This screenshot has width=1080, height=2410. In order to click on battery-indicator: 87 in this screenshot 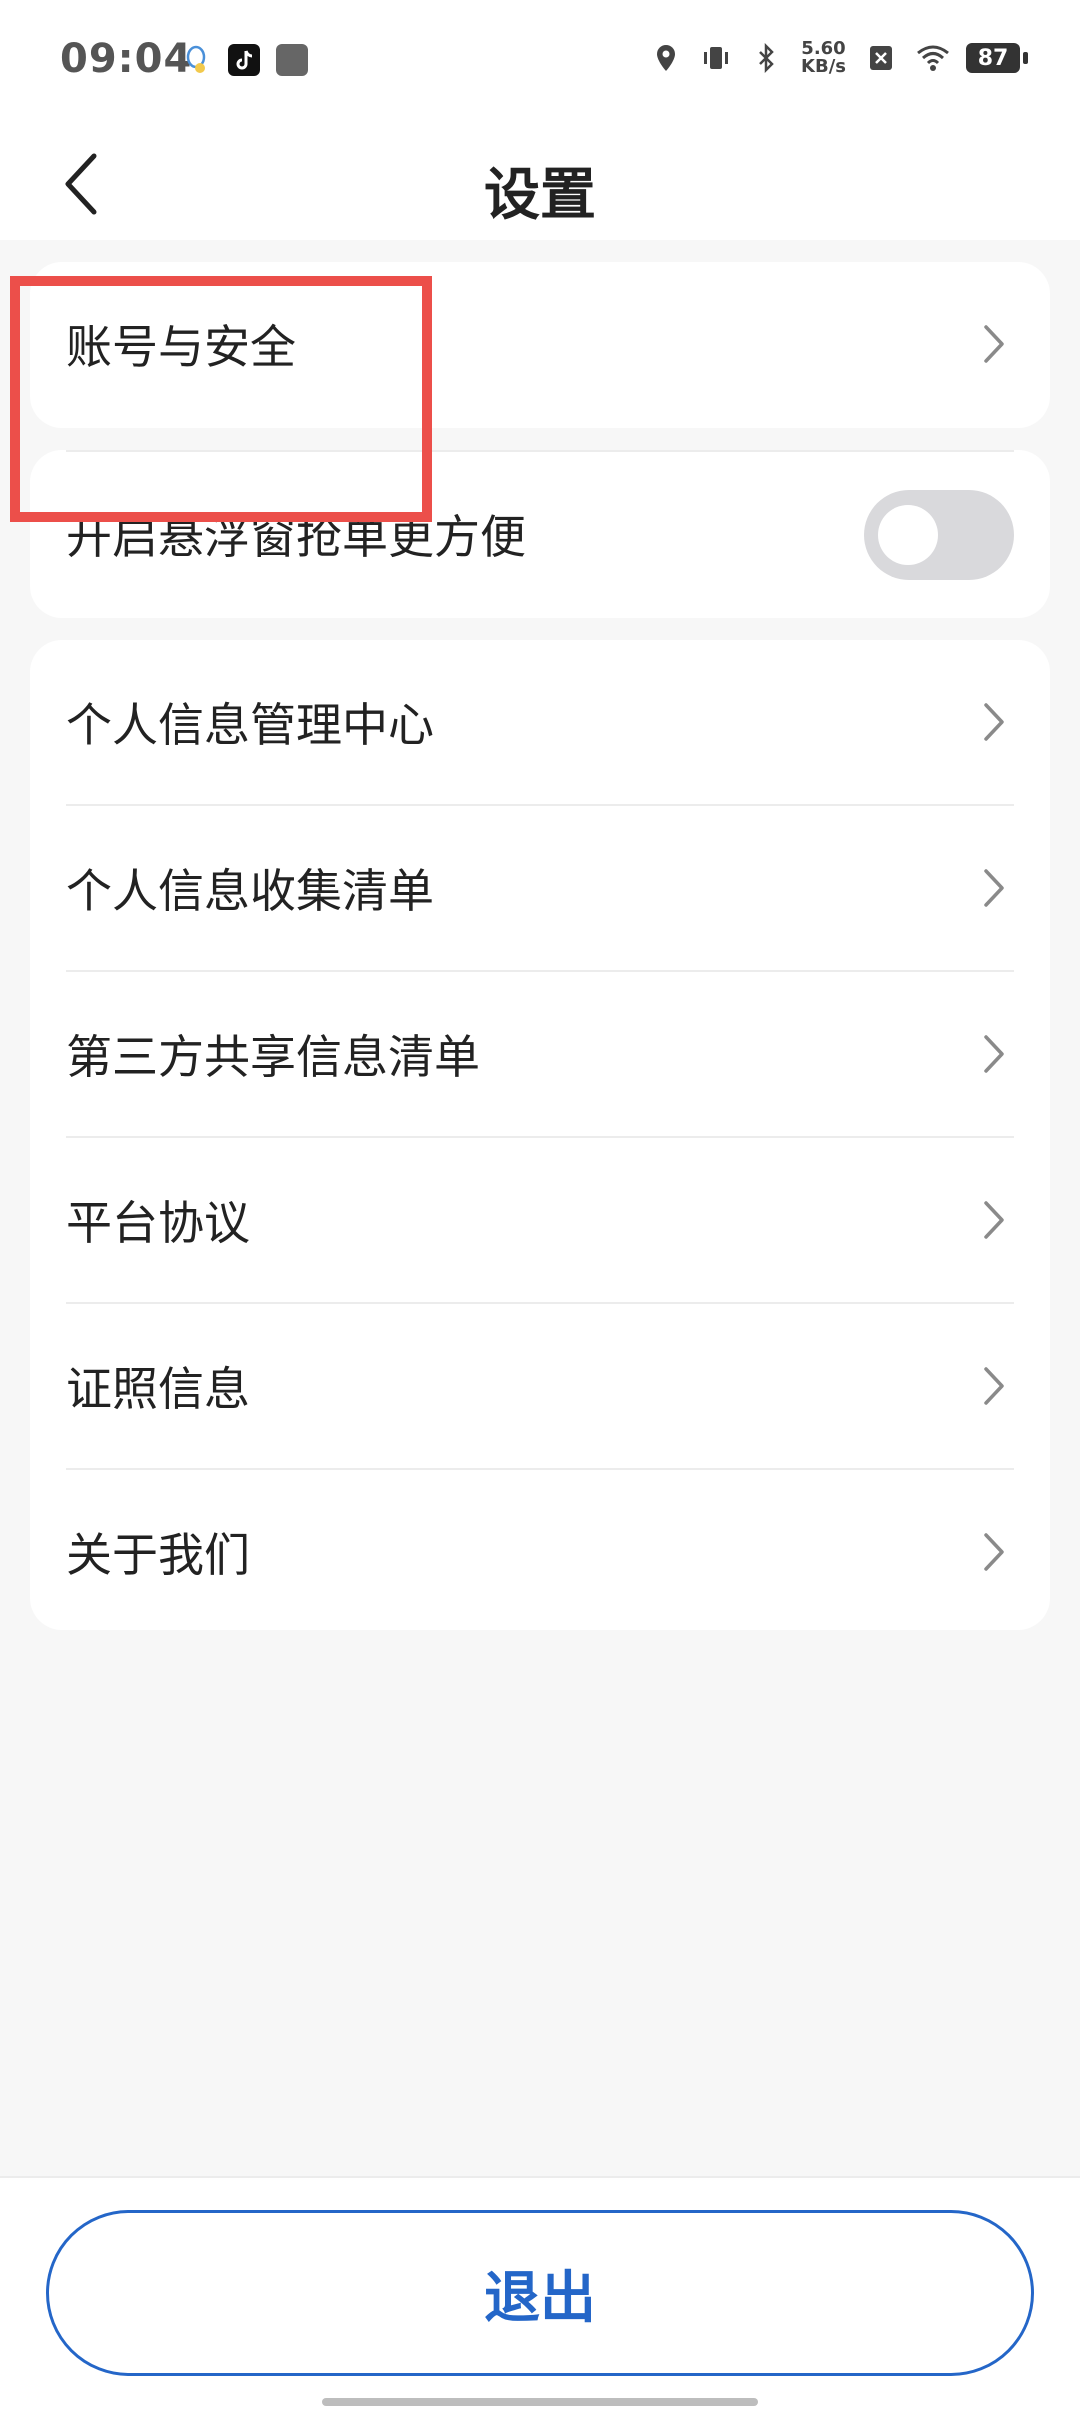, I will do `click(997, 58)`.